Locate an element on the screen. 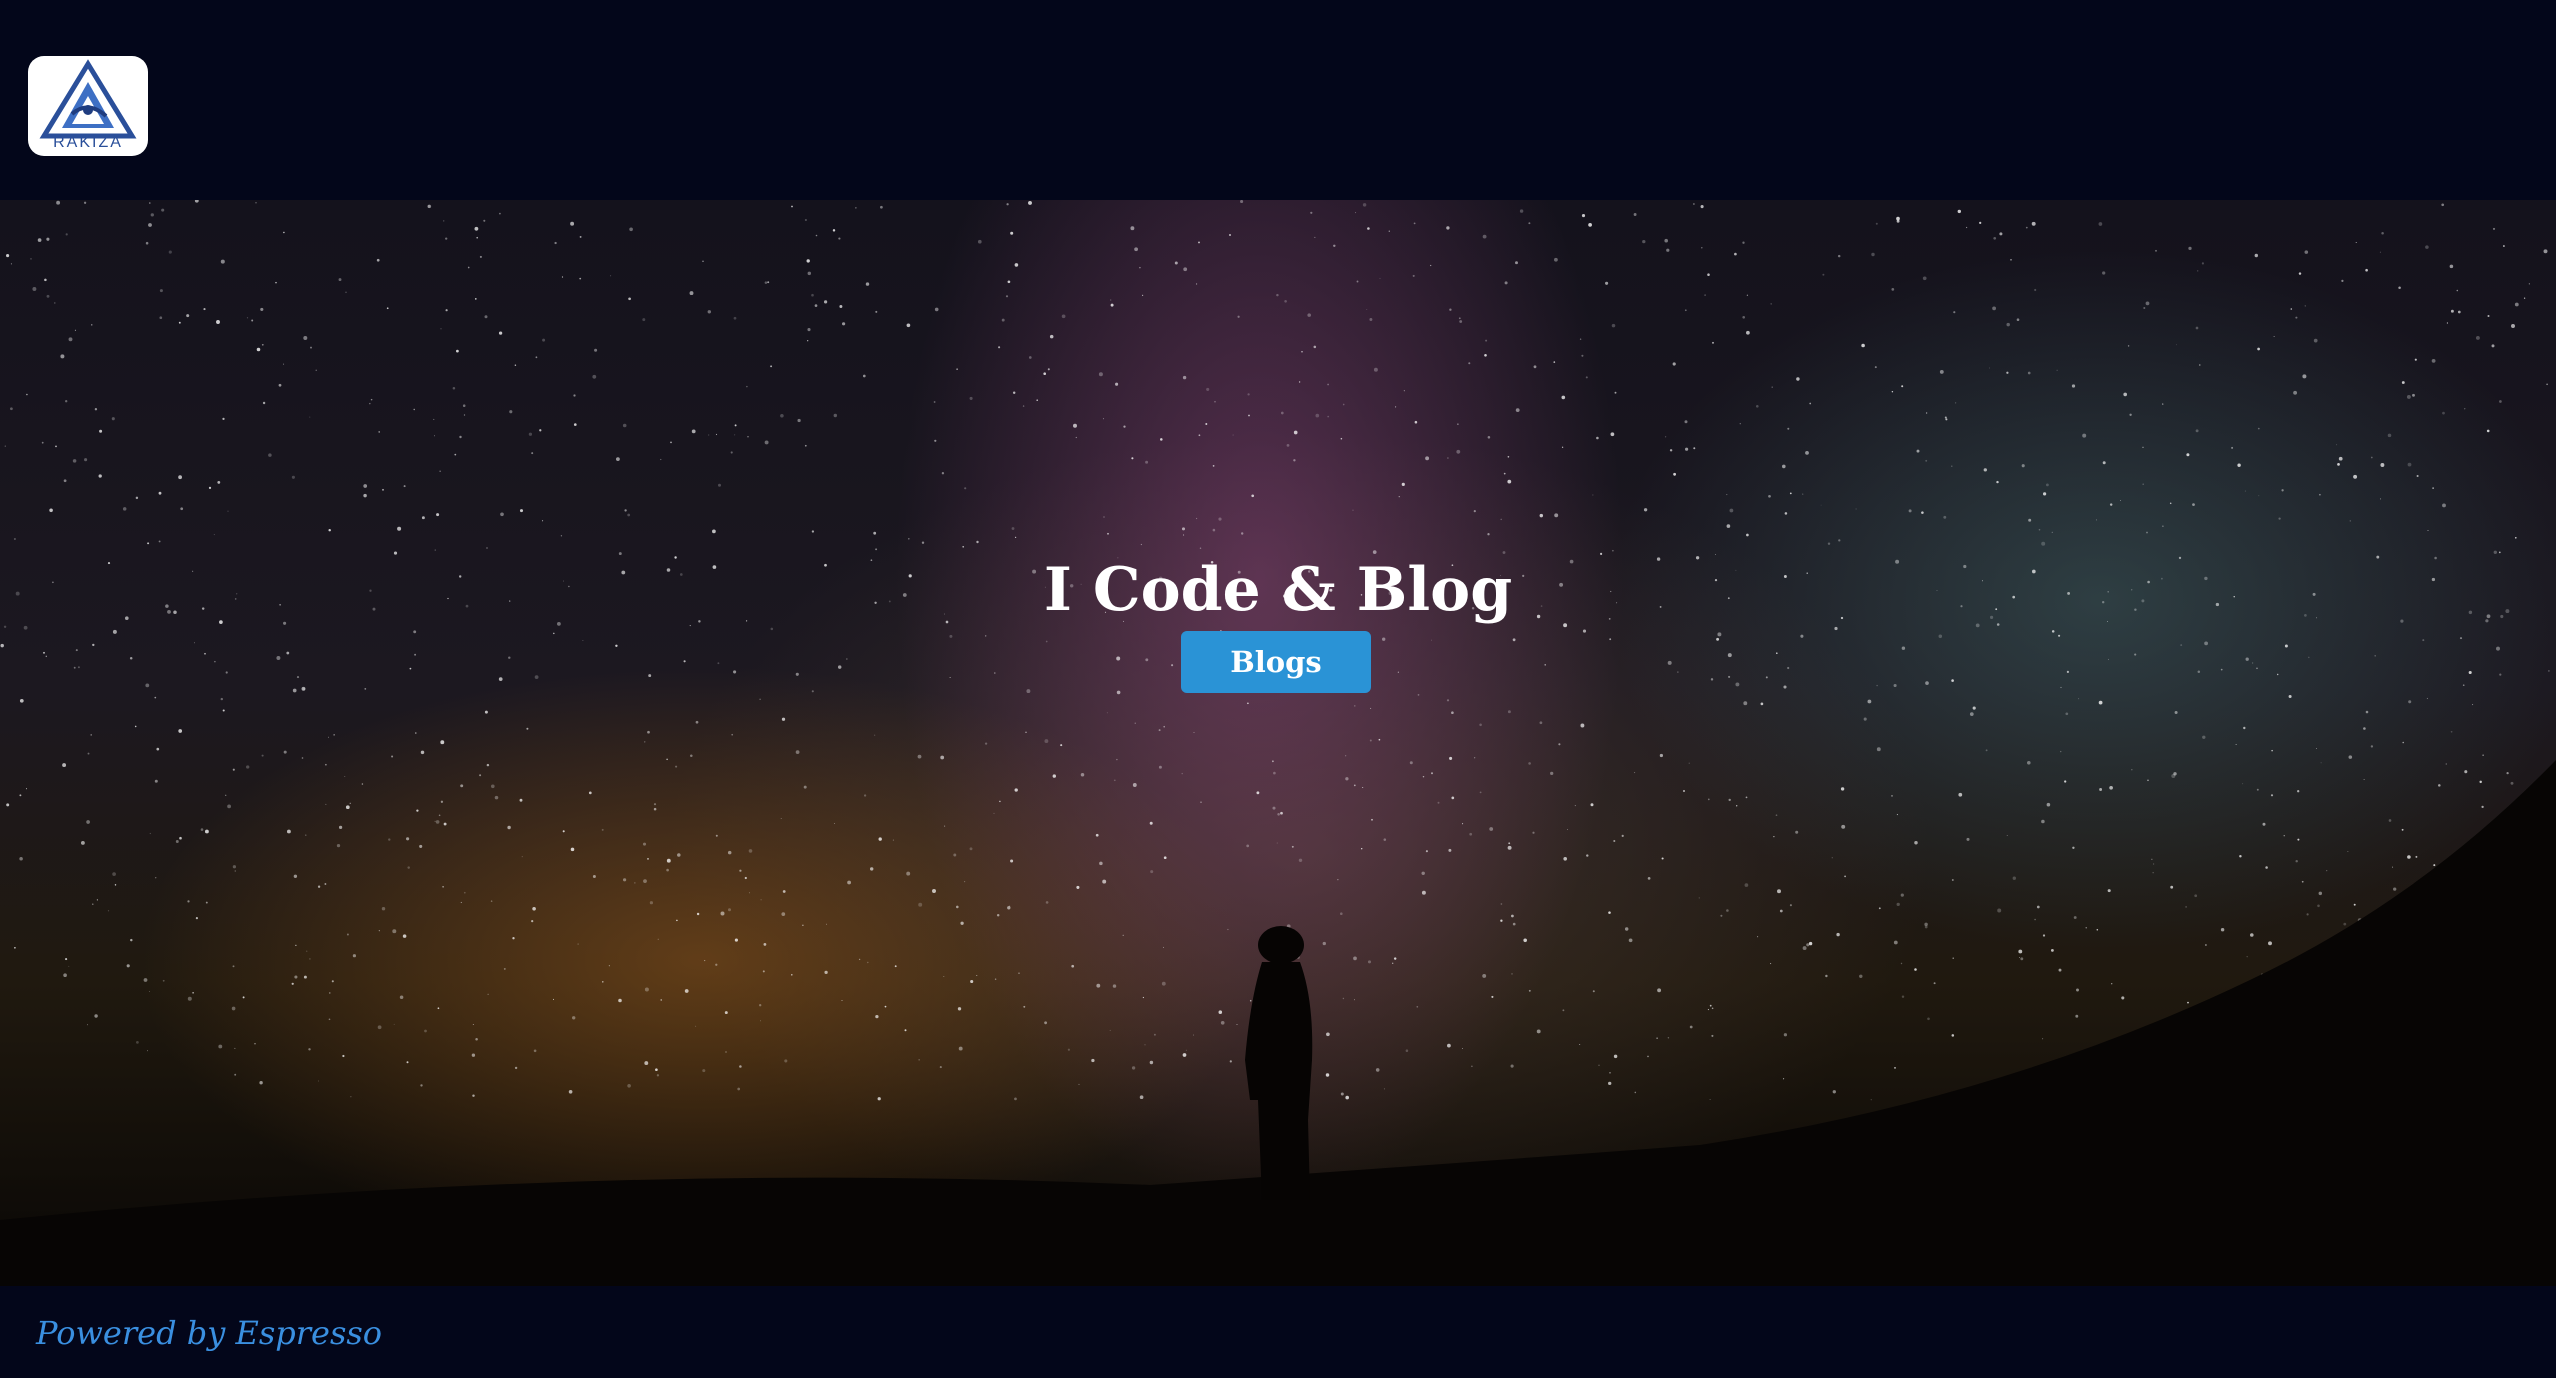 This screenshot has width=2556, height=1378. hero-title: I Code & Blog is located at coordinates (1278, 590).